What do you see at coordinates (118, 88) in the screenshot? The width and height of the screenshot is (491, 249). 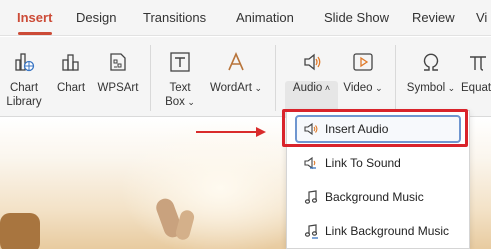 I see `wpsart-label: WPSArt` at bounding box center [118, 88].